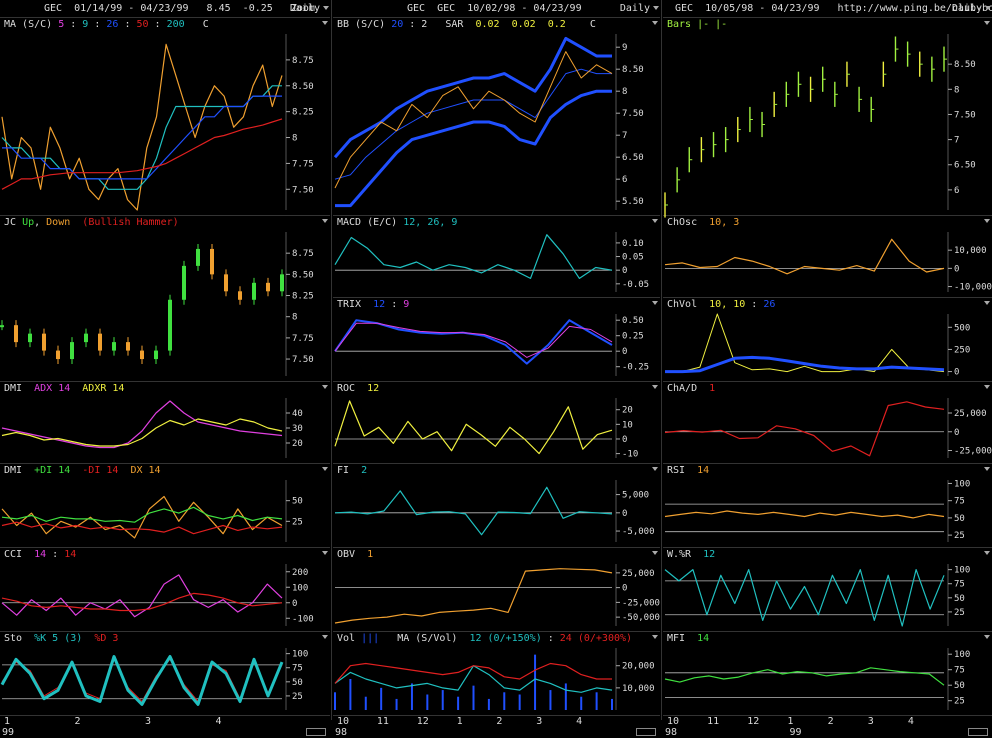 Image resolution: width=992 pixels, height=738 pixels. Describe the element at coordinates (64, 388) in the screenshot. I see `panel-legend: DMI ADX 14 ADXR 14` at that location.